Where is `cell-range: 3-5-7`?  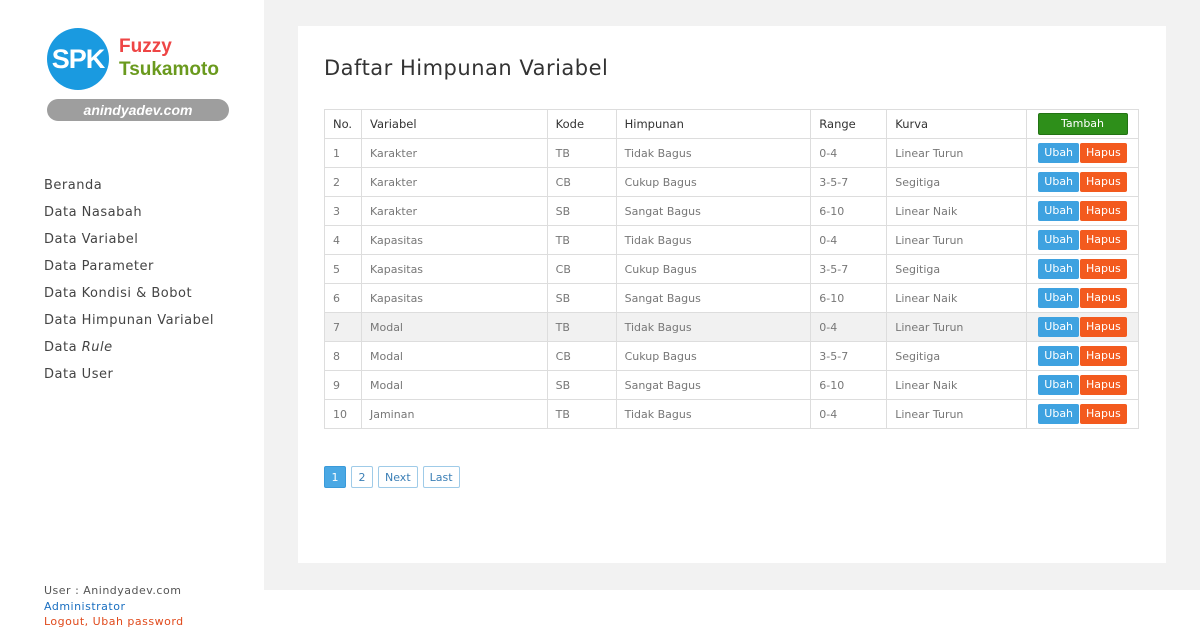 cell-range: 3-5-7 is located at coordinates (849, 269).